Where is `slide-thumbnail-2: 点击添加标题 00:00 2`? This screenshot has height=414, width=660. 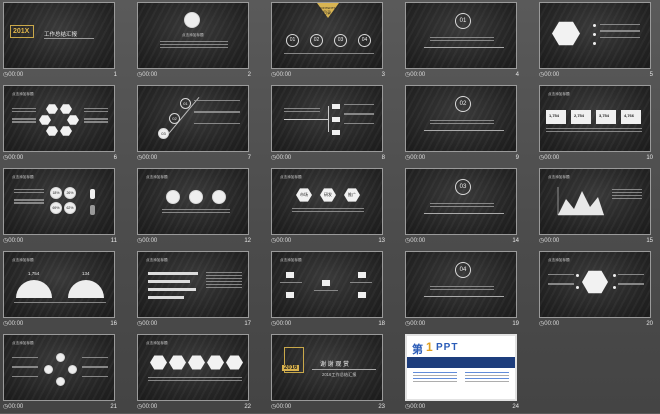
slide-thumbnail-2: 点击添加标题 00:00 2 is located at coordinates (201, 41).